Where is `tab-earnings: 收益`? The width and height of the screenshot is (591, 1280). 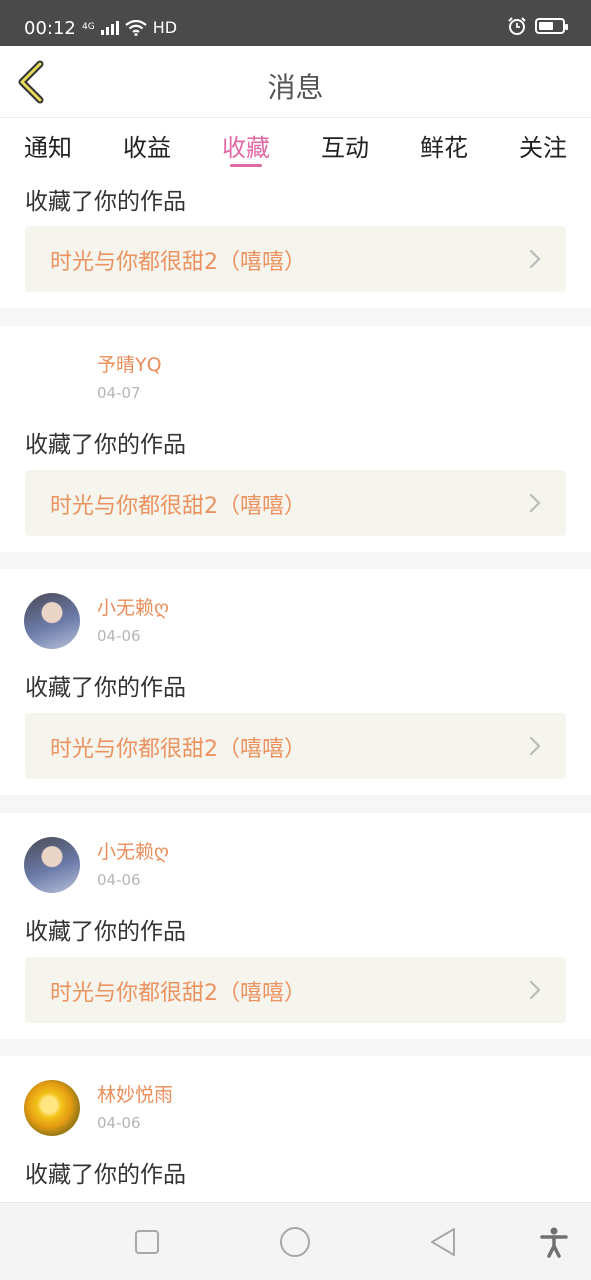
tab-earnings: 收益 is located at coordinates (147, 146).